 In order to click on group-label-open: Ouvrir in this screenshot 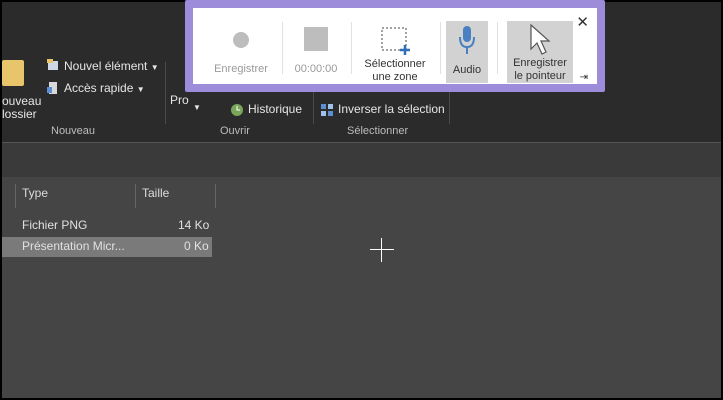, I will do `click(235, 131)`.